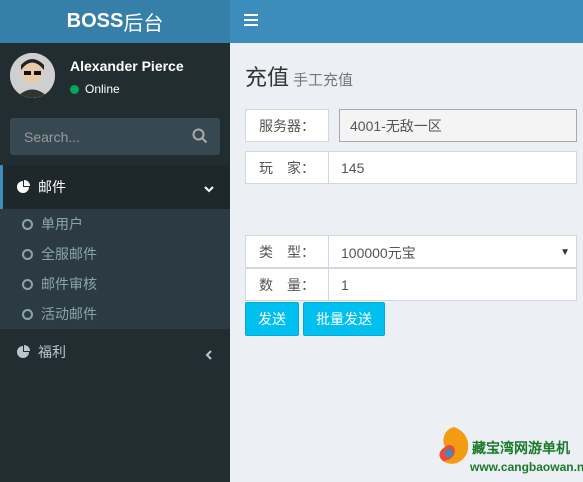  What do you see at coordinates (127, 66) in the screenshot?
I see `user-name: Alexander Pierce` at bounding box center [127, 66].